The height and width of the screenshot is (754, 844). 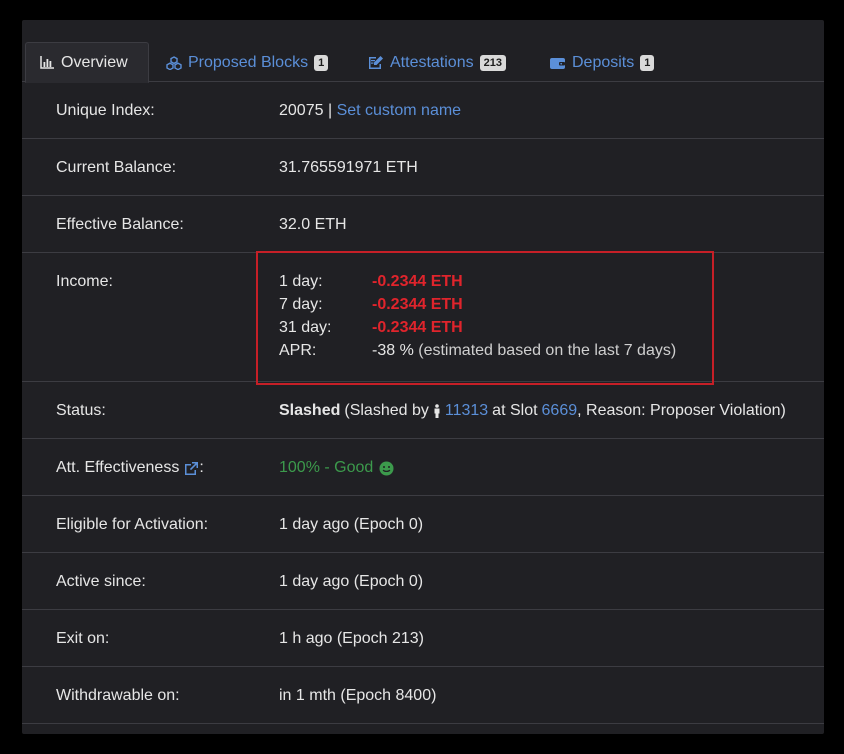 What do you see at coordinates (301, 304) in the screenshot?
I see `income-period-7d: 7 day:` at bounding box center [301, 304].